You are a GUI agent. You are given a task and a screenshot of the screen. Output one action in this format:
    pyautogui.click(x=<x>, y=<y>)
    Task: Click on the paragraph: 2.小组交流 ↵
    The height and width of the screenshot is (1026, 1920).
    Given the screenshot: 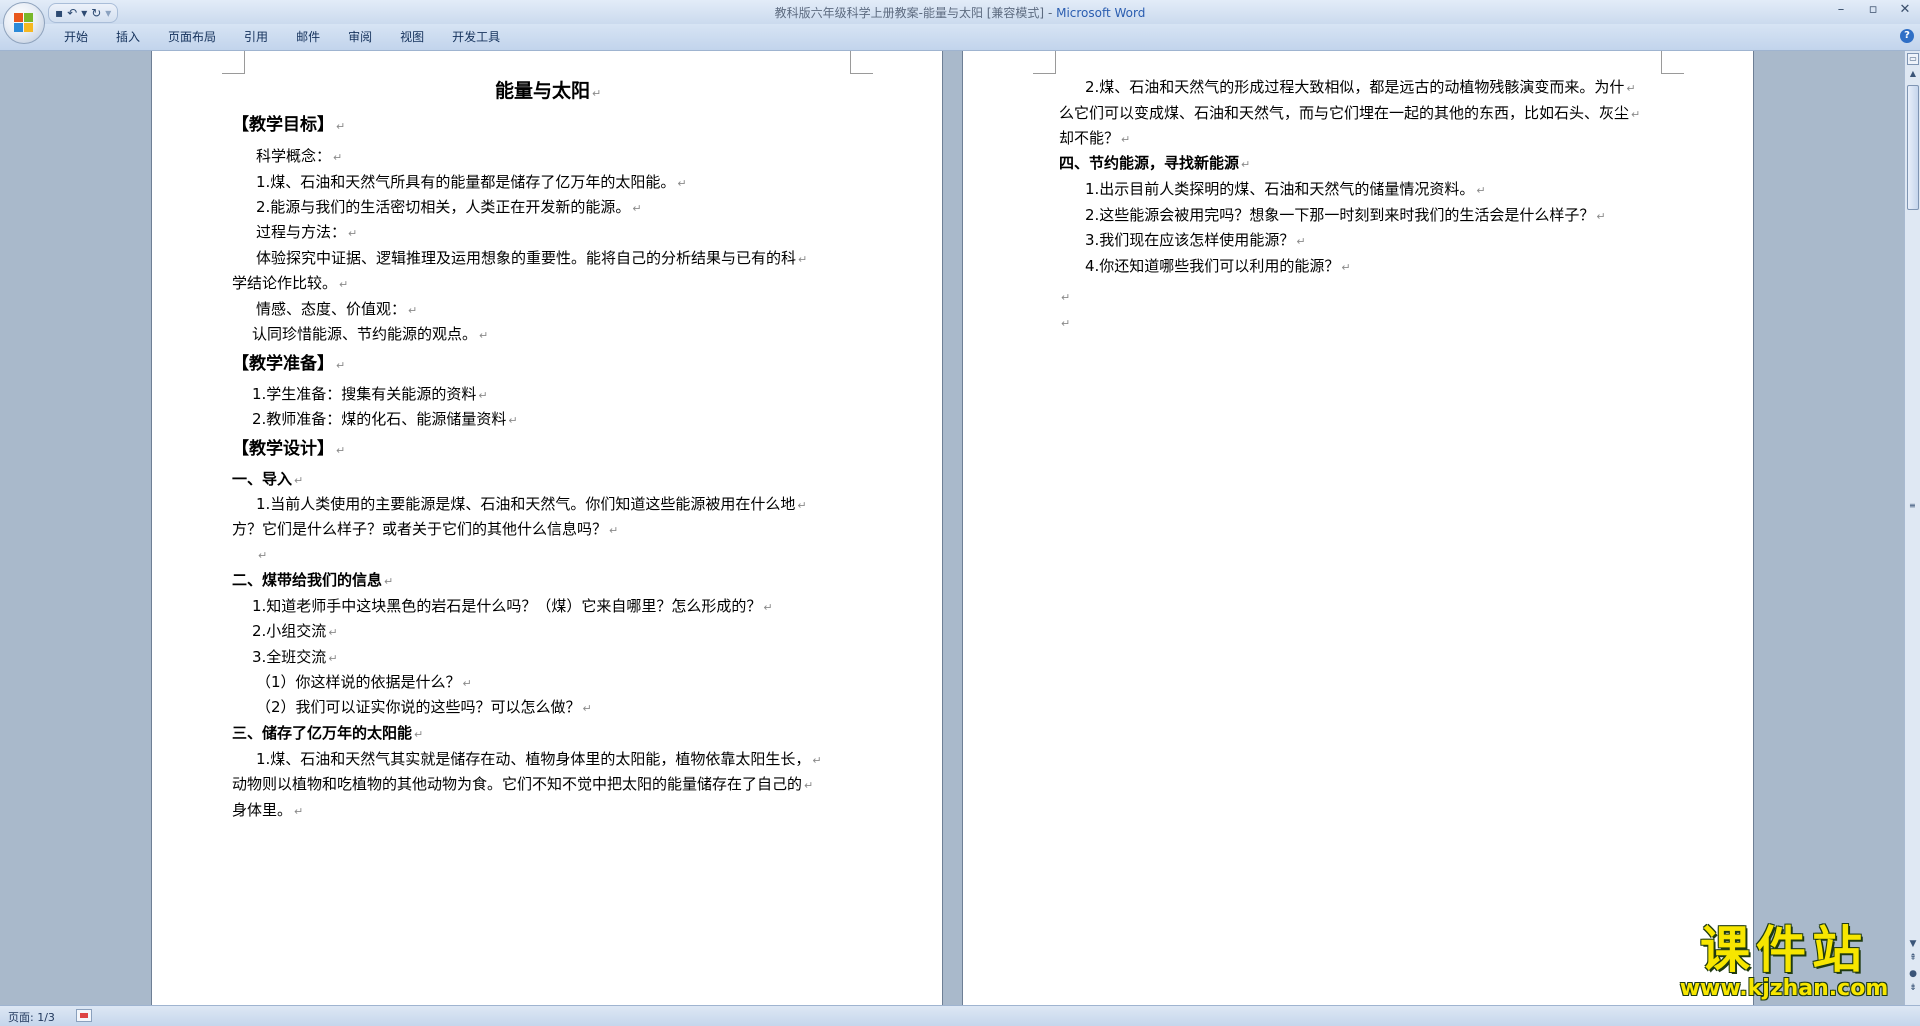 What is the action you would take?
    pyautogui.click(x=295, y=632)
    